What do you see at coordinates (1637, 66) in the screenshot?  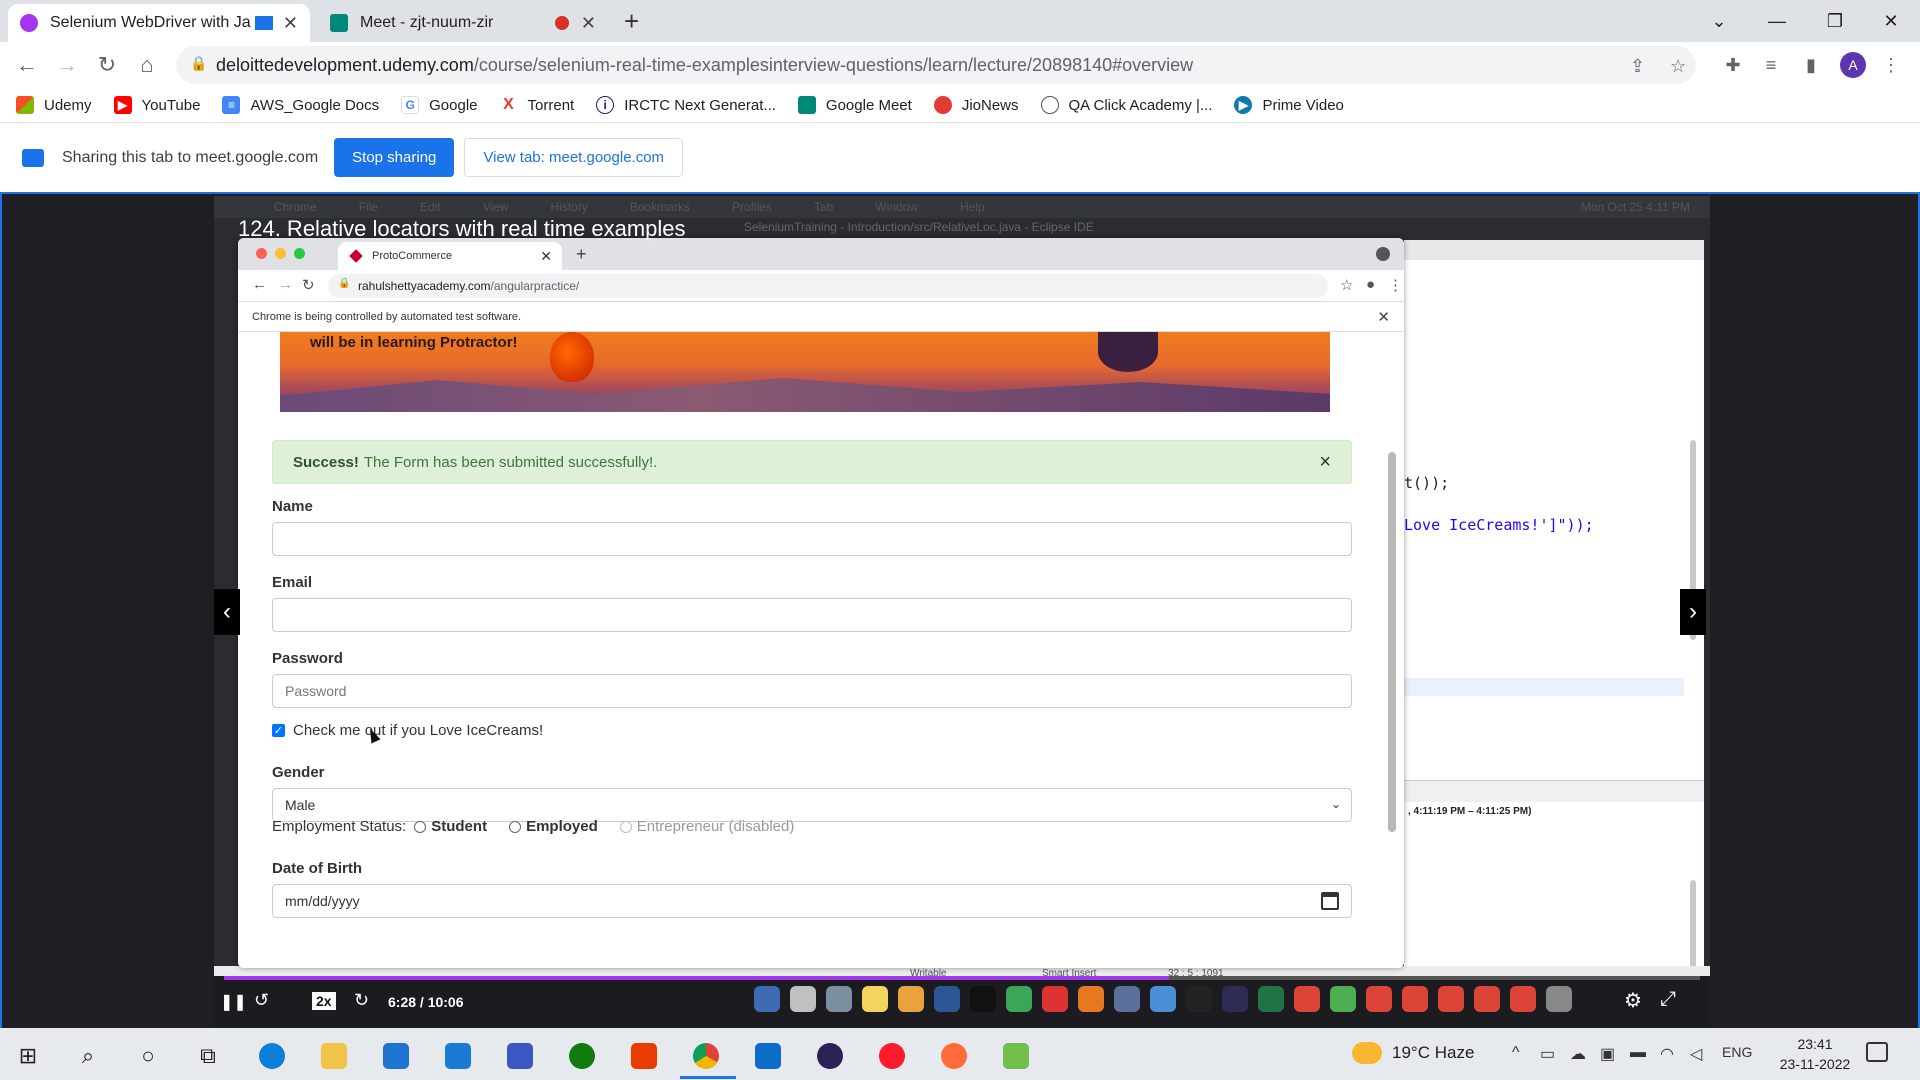 I see `share-icon: ⇪` at bounding box center [1637, 66].